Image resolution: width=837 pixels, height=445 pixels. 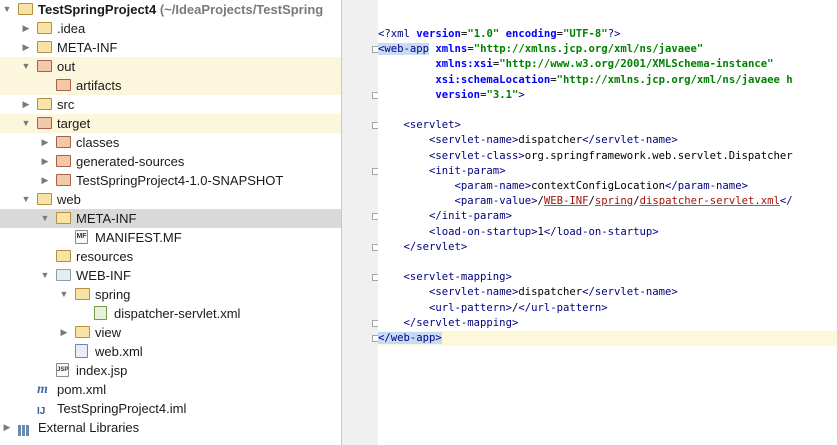 I want to click on editor-gutter, so click(x=360, y=222).